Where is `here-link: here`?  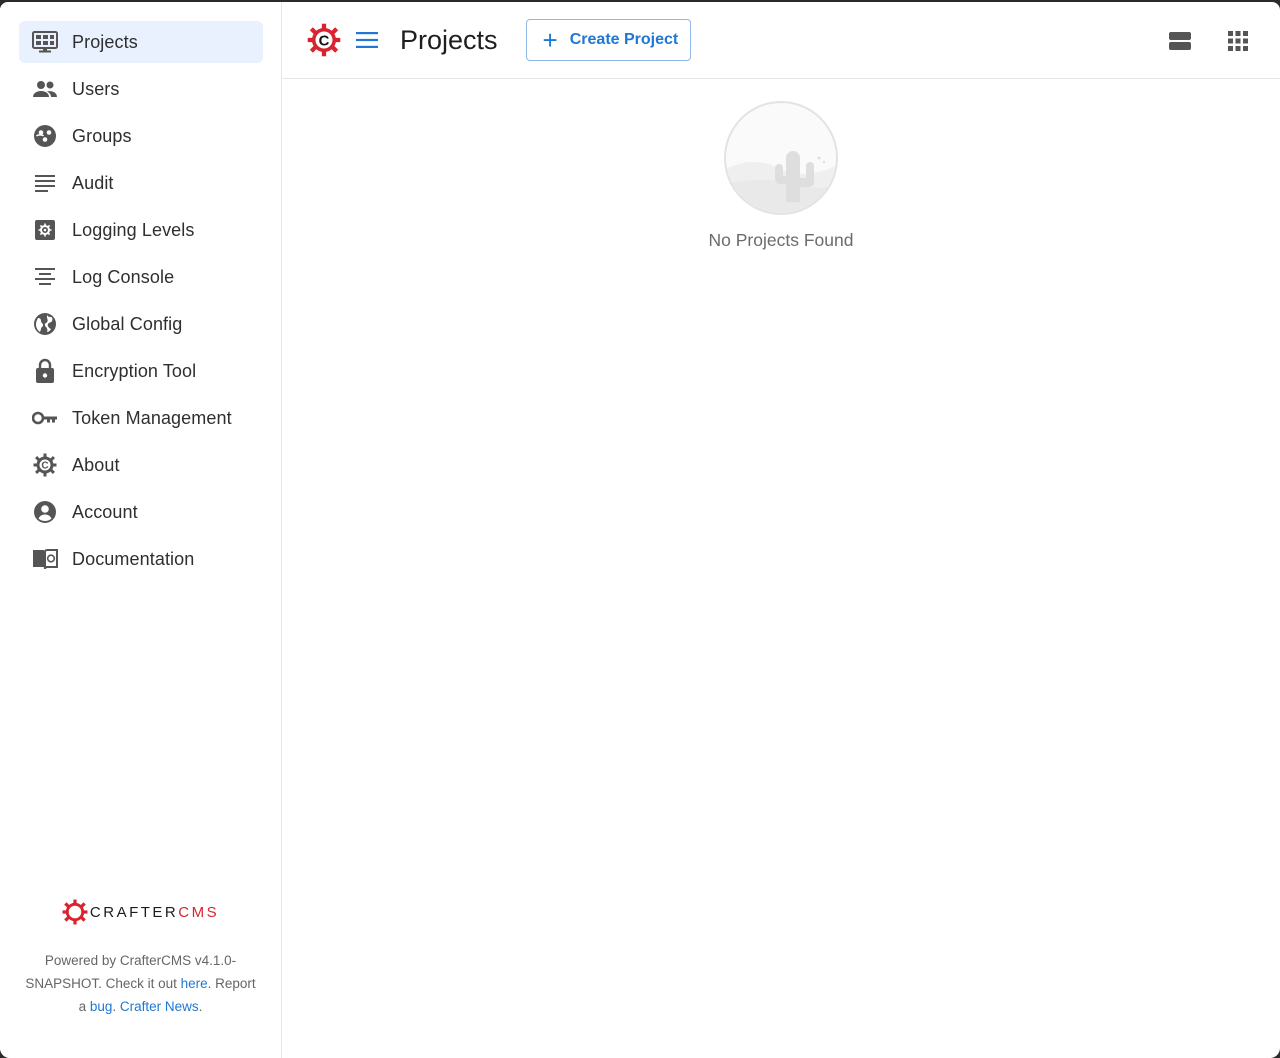 here-link: here is located at coordinates (194, 983).